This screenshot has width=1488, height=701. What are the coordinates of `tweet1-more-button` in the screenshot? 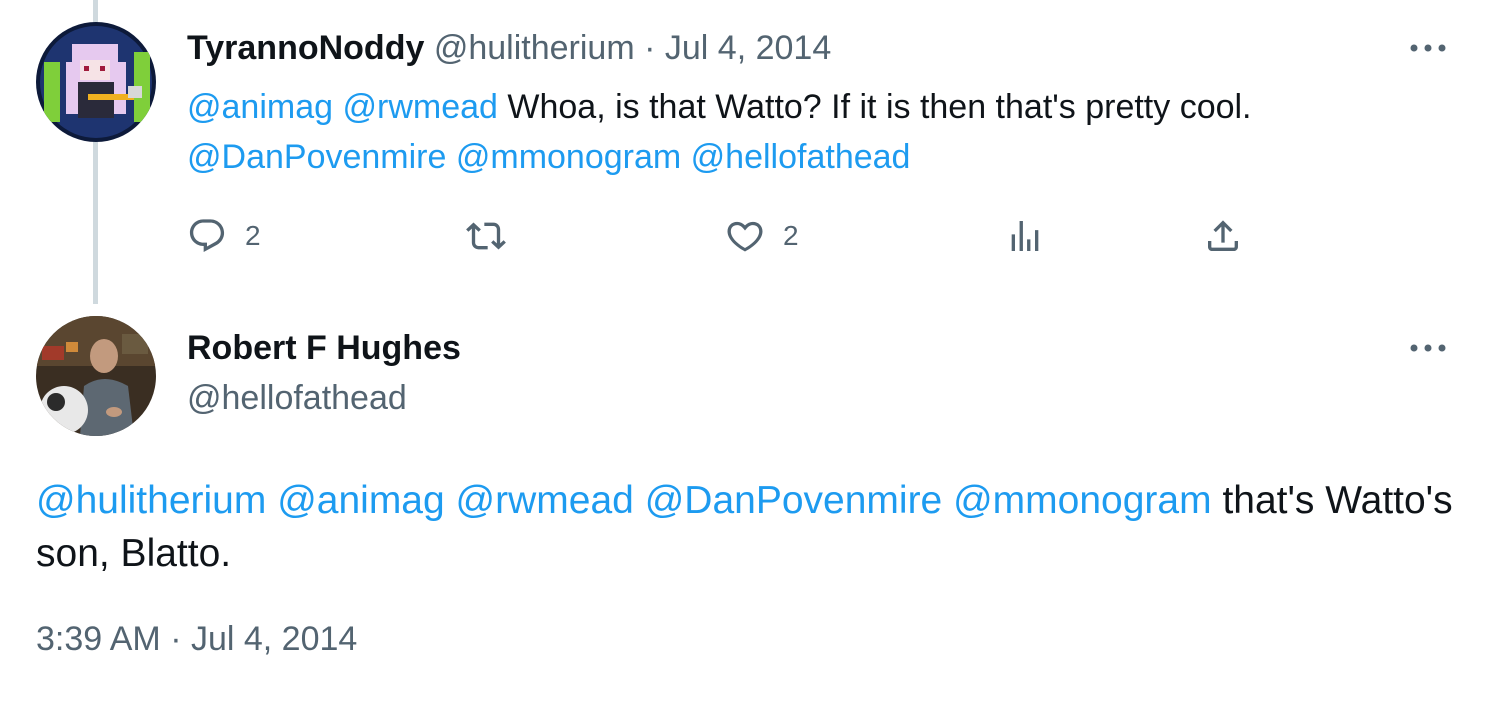 It's located at (1428, 48).